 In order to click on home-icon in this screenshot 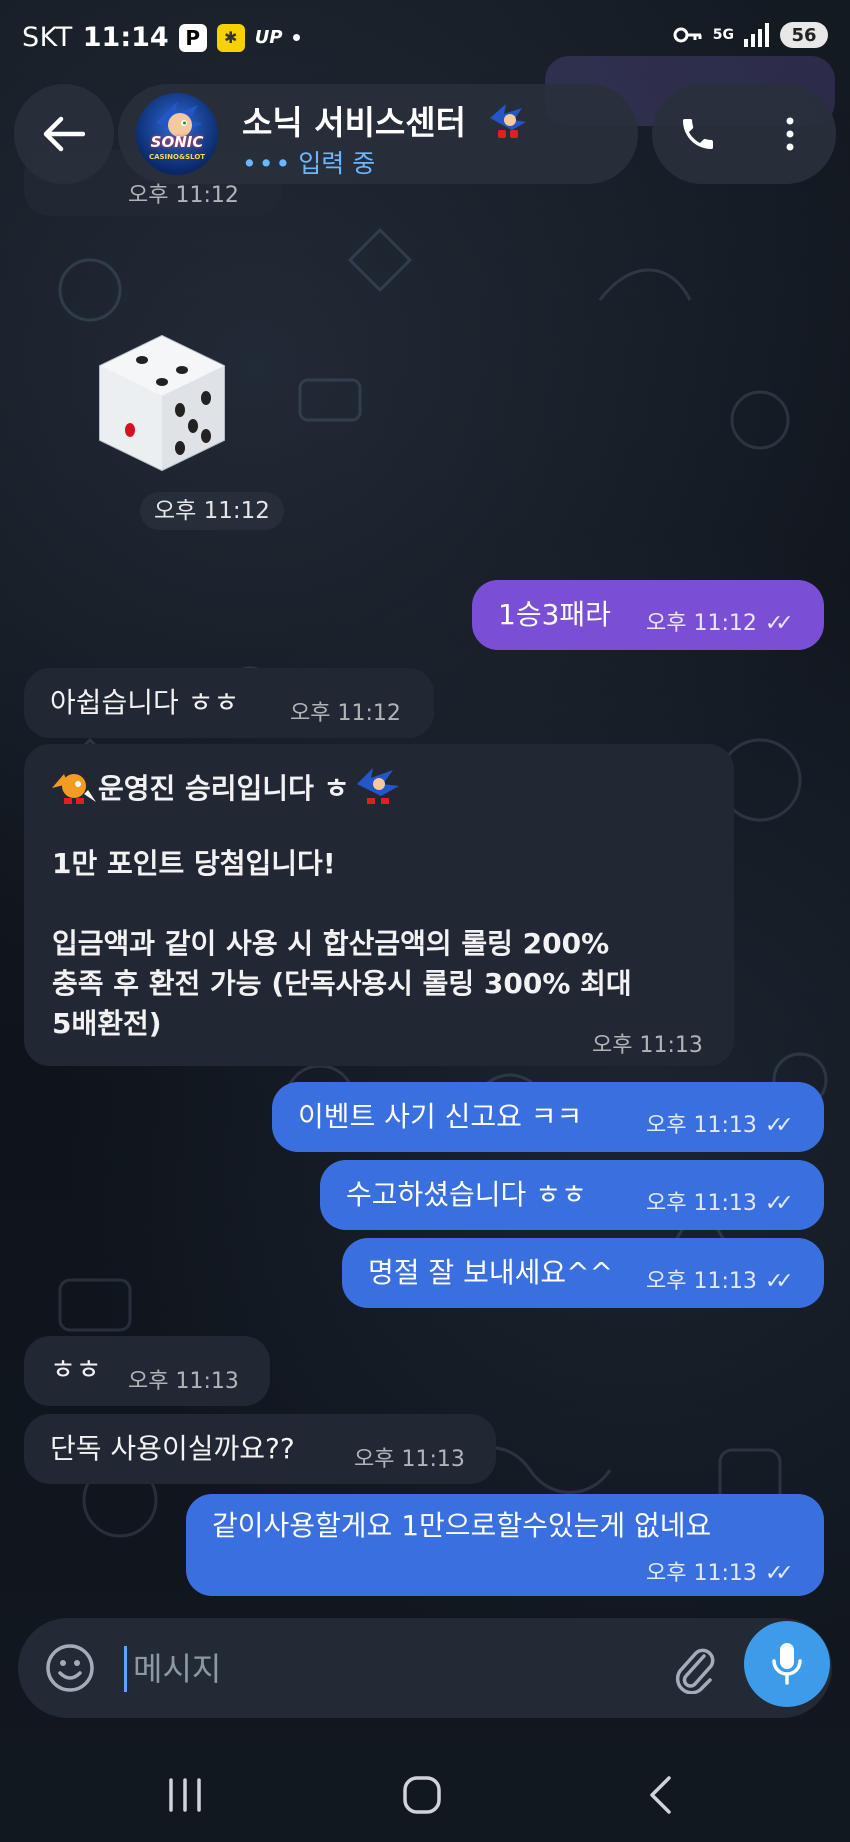, I will do `click(422, 1795)`.